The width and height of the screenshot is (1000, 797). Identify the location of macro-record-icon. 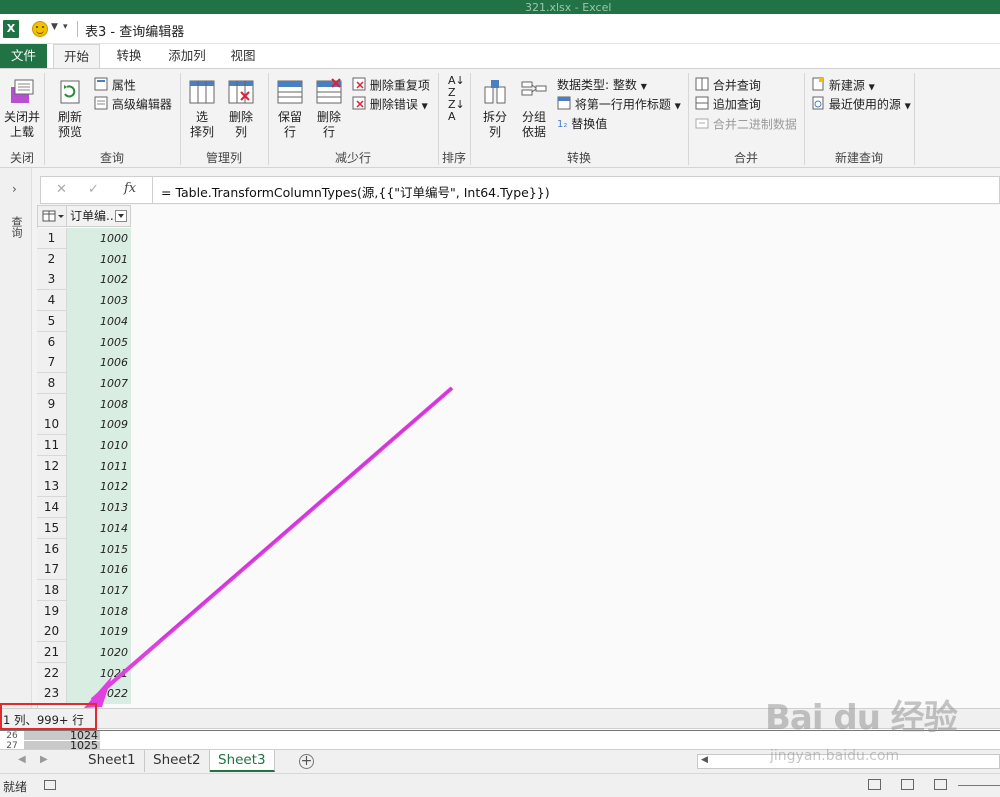
(50, 785).